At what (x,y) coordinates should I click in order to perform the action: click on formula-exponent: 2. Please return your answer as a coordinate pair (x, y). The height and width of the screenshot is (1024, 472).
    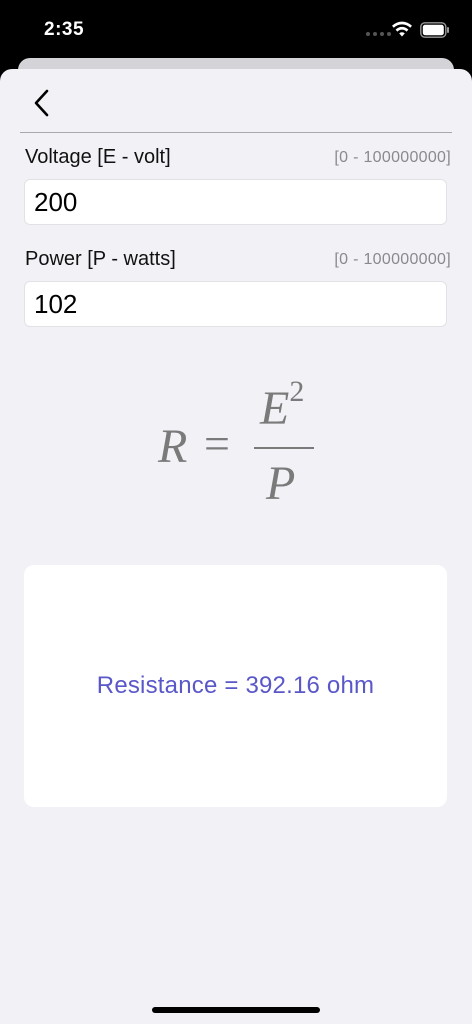
    Looking at the image, I should click on (297, 391).